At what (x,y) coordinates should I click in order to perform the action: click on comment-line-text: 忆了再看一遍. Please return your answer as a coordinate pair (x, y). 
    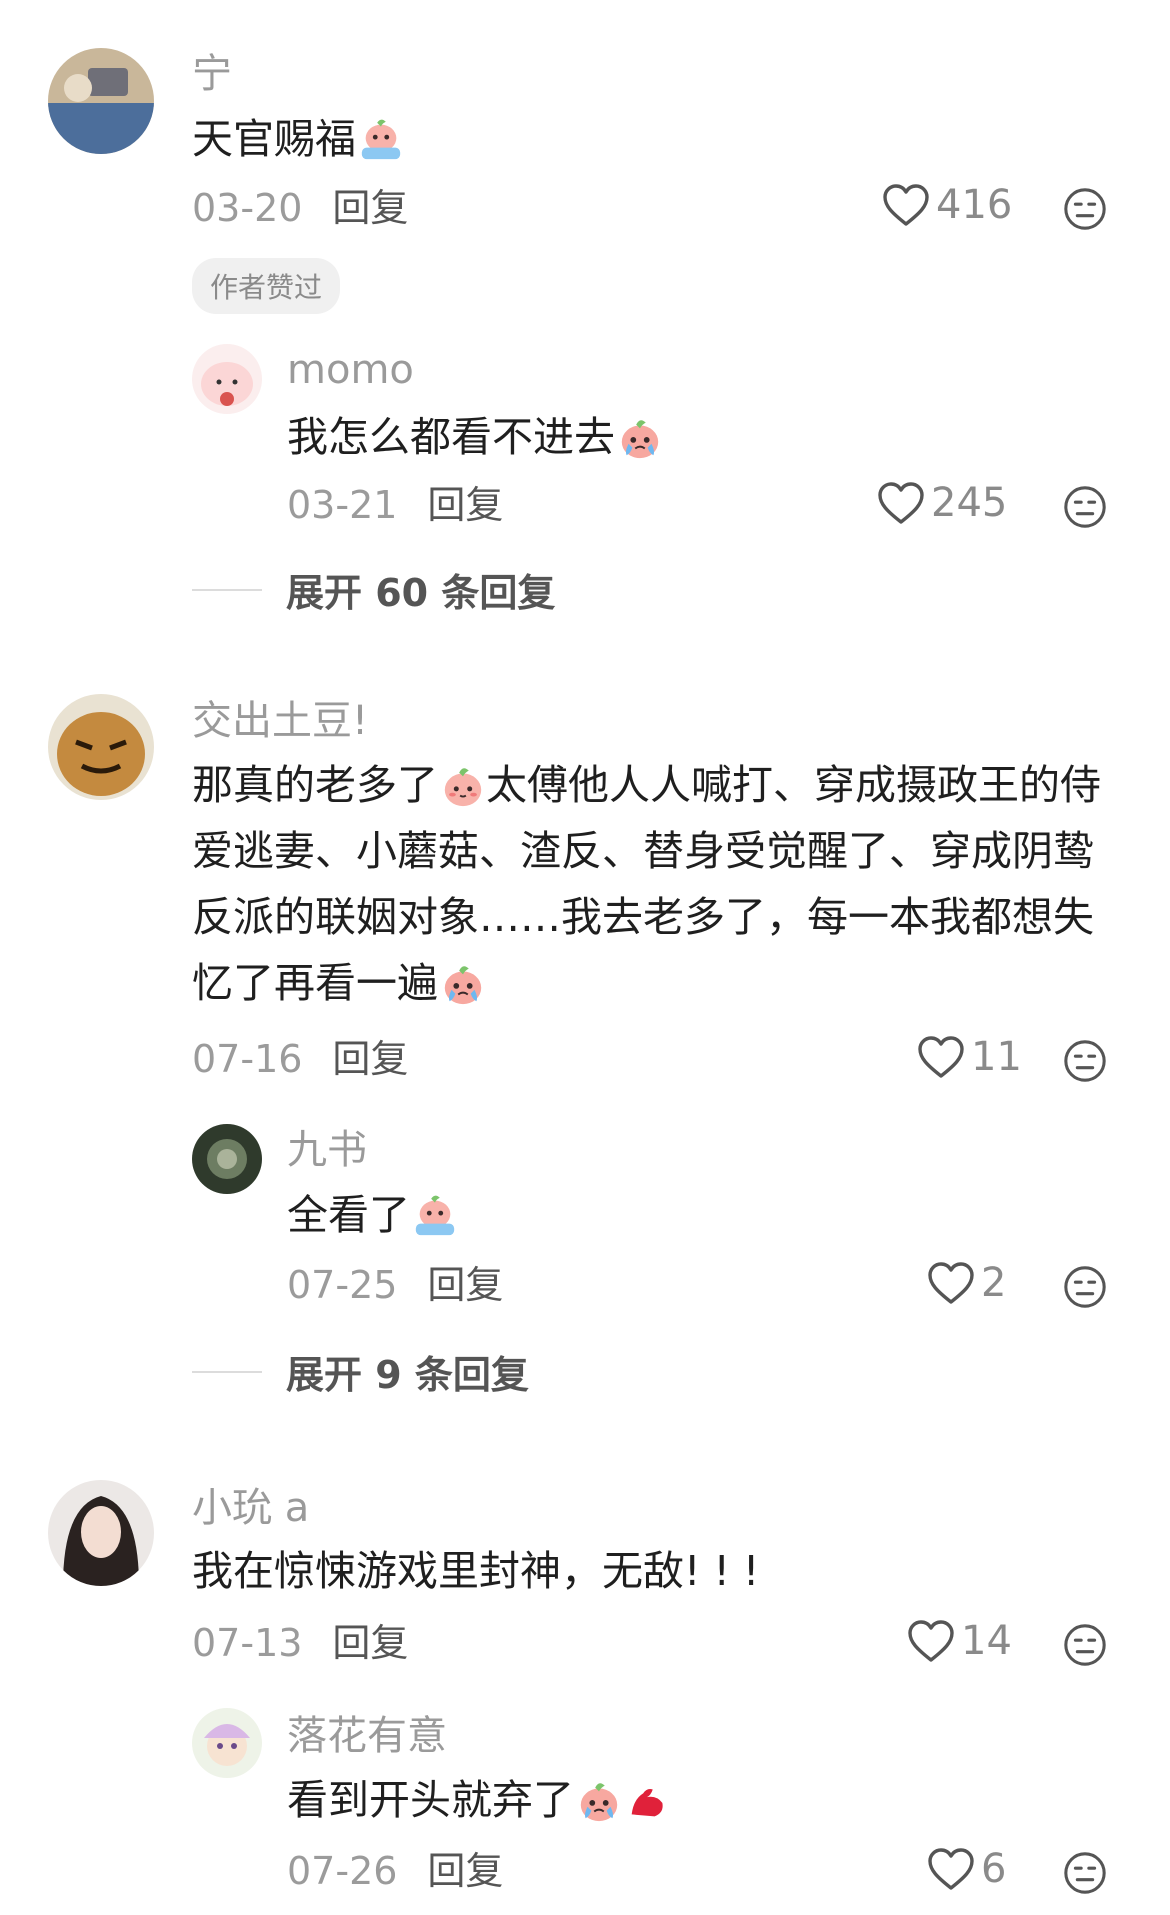
    Looking at the image, I should click on (315, 983).